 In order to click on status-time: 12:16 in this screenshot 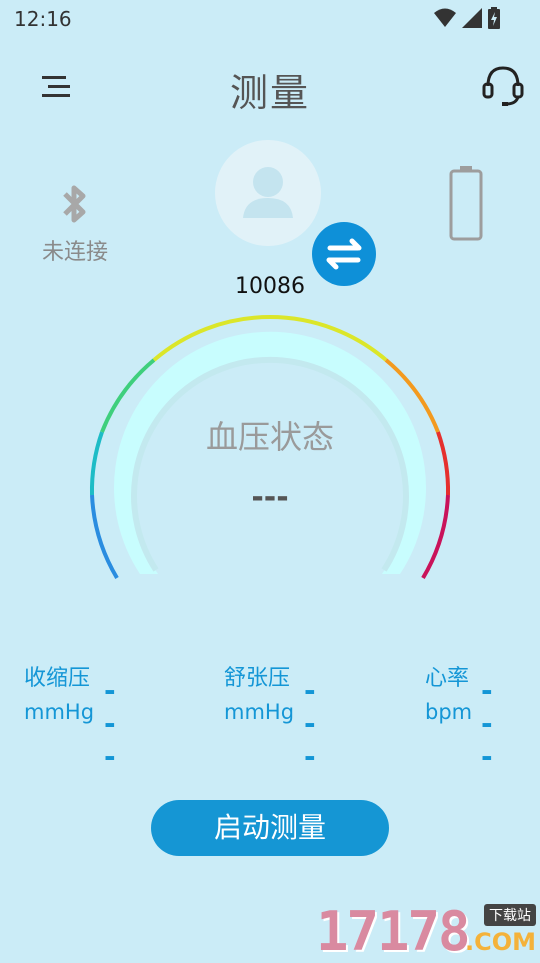, I will do `click(43, 19)`.